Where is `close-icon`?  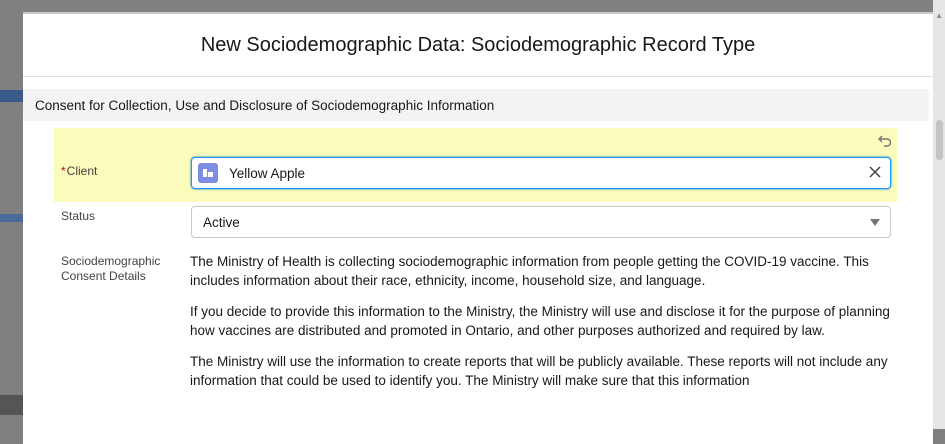 close-icon is located at coordinates (875, 172).